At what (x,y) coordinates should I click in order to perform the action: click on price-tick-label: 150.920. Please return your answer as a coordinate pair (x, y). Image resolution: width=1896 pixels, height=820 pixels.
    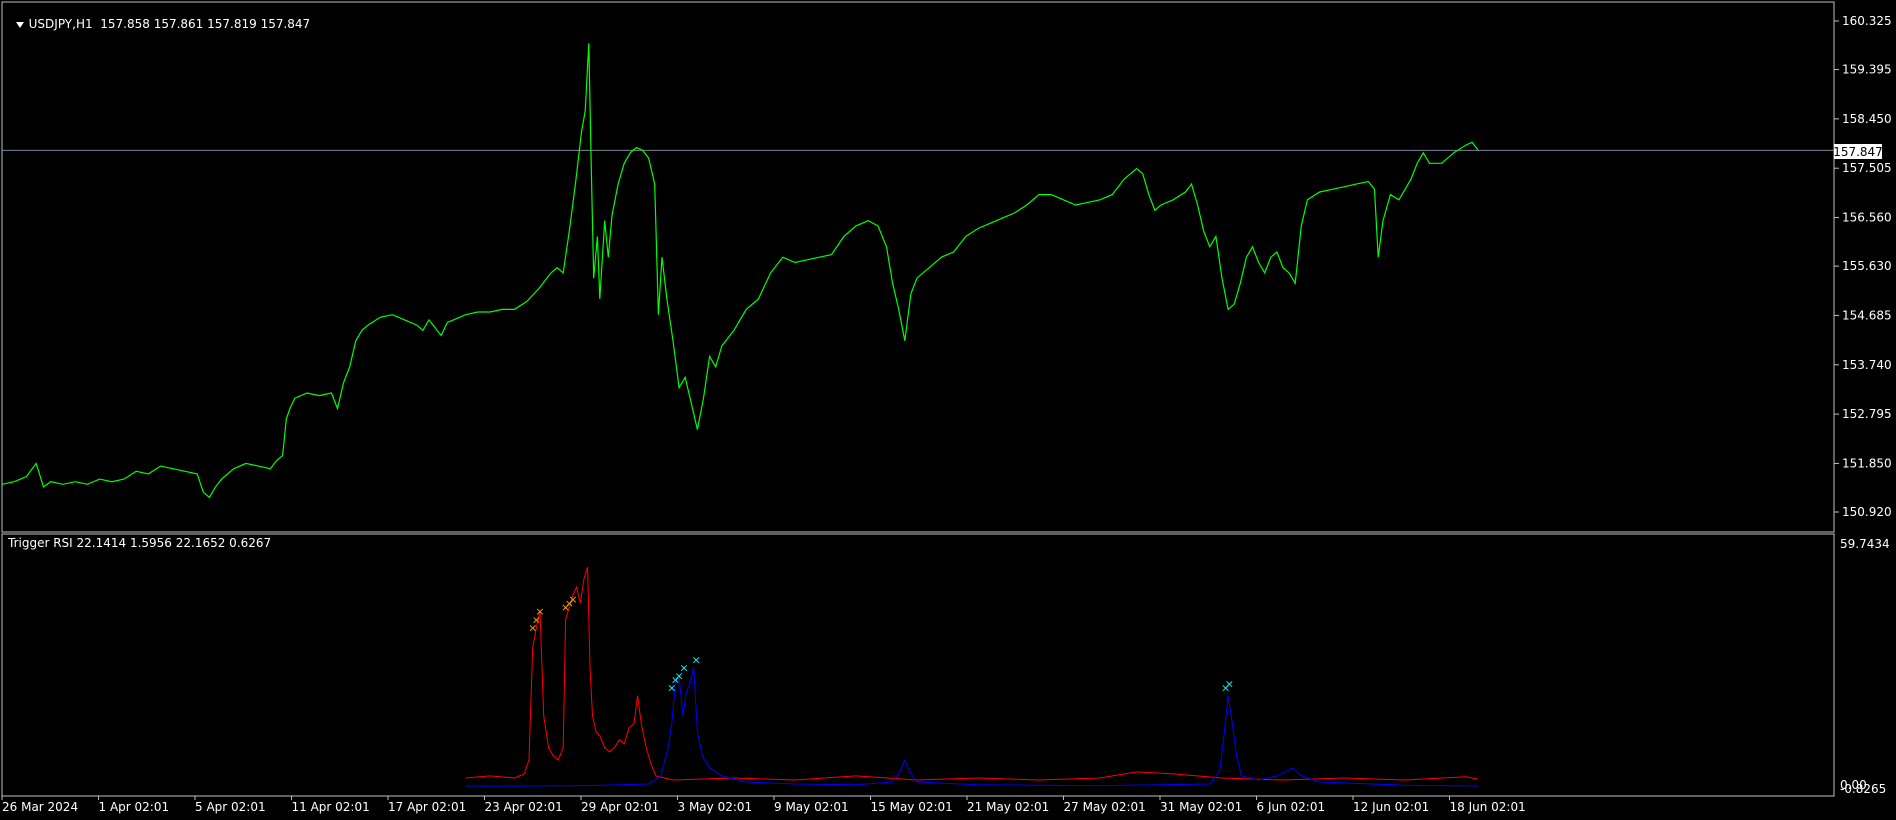
    Looking at the image, I should click on (1867, 512).